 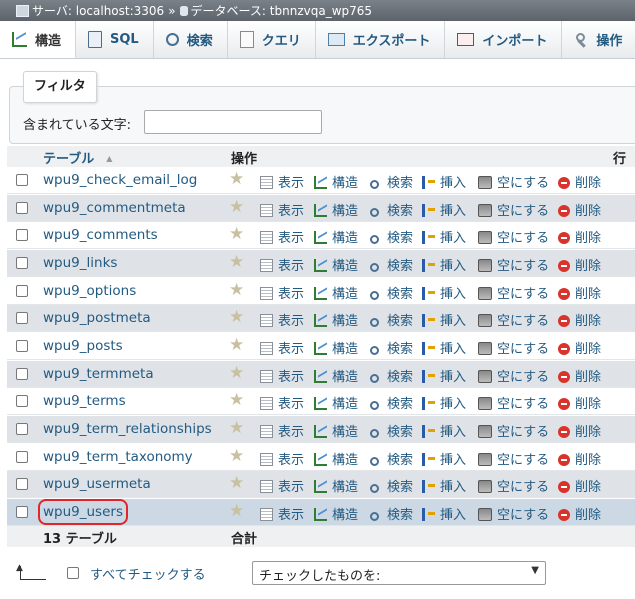 What do you see at coordinates (127, 429) in the screenshot?
I see `table-name-link: wpu9_term_relationships` at bounding box center [127, 429].